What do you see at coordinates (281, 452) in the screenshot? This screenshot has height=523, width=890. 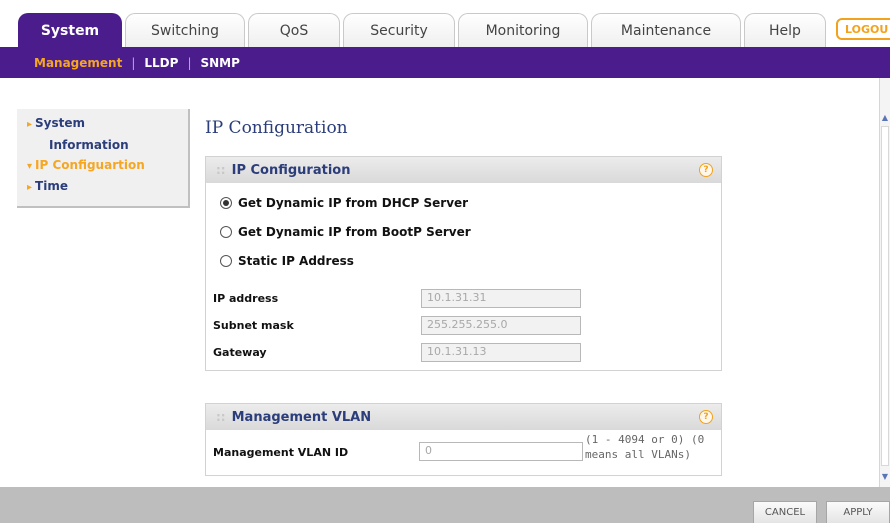 I see `management-vlan-id-label: Management VLAN ID` at bounding box center [281, 452].